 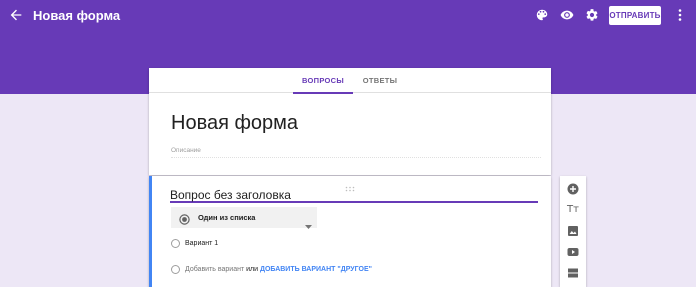 I want to click on tab-bar: ВОПРОСЫ ОТВЕТЫ, so click(x=350, y=81).